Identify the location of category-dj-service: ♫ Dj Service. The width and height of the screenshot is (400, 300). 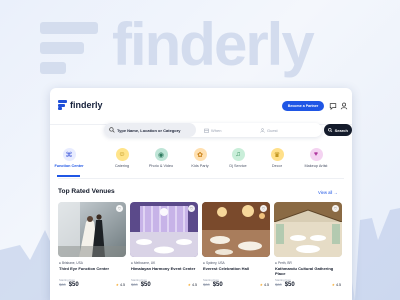
(238, 158).